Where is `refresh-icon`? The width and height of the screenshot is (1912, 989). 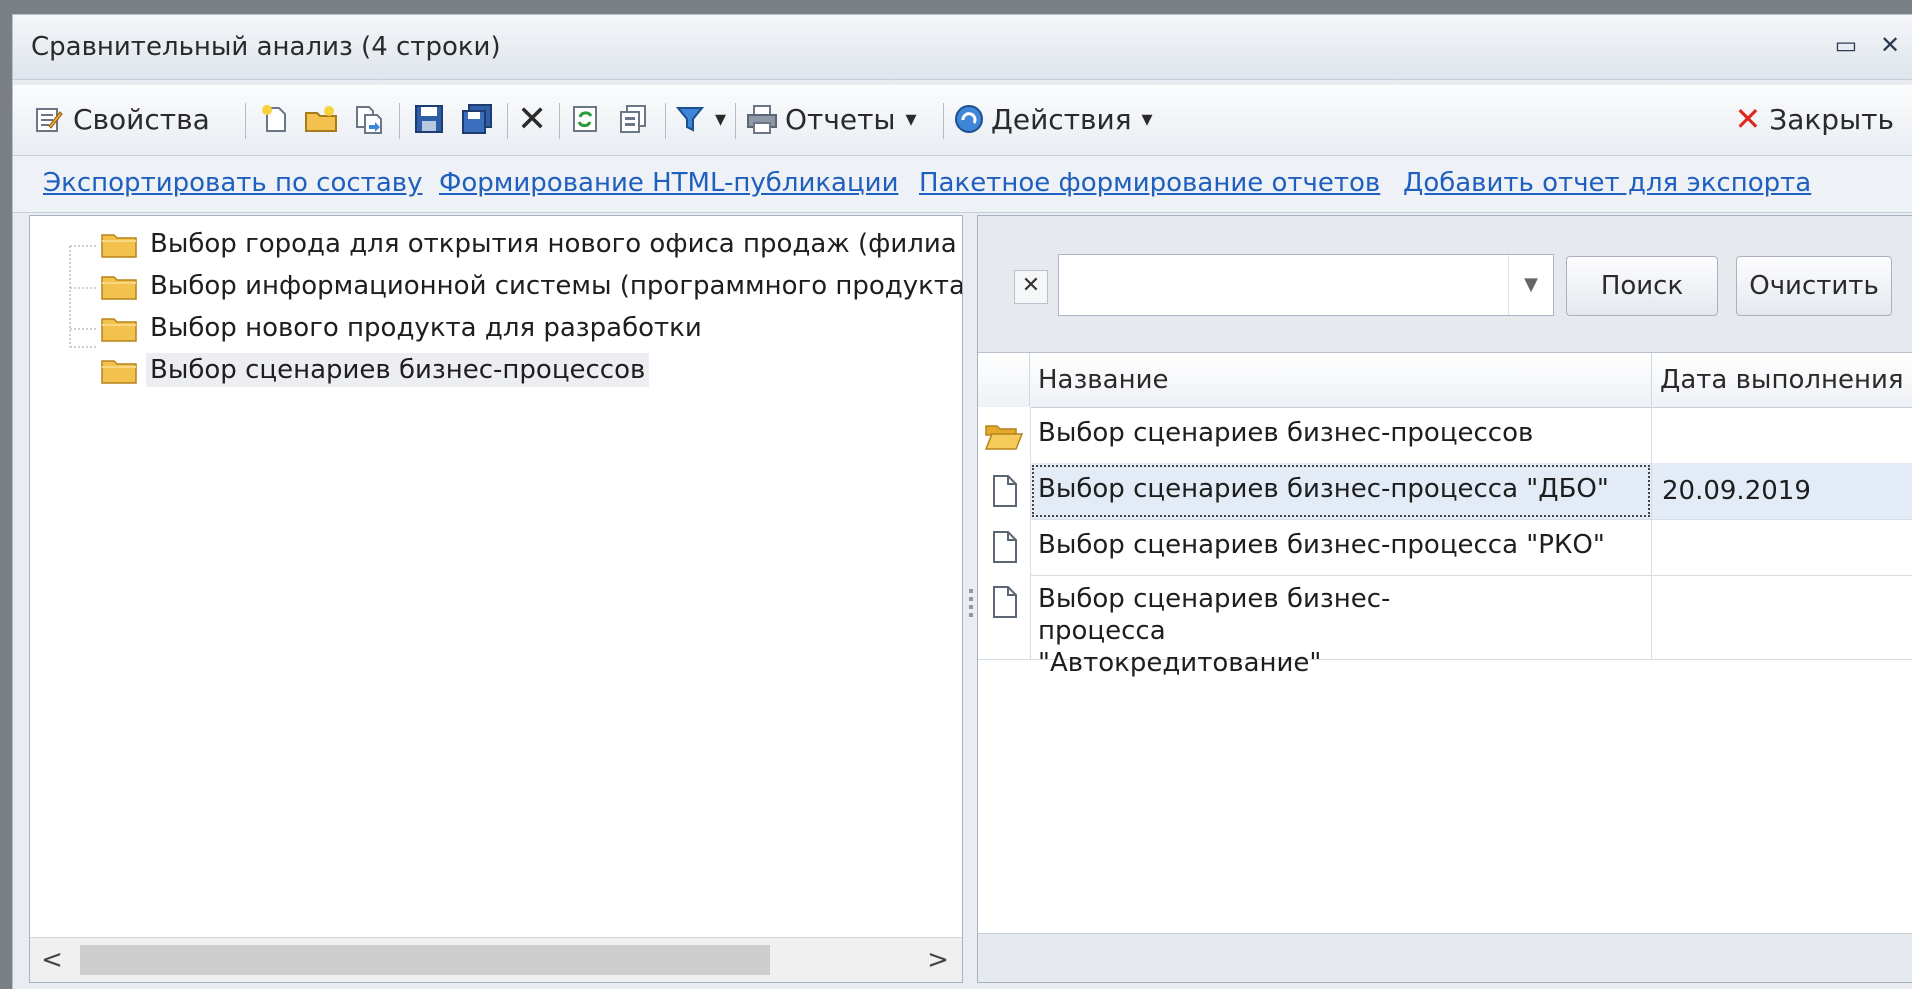
refresh-icon is located at coordinates (585, 119).